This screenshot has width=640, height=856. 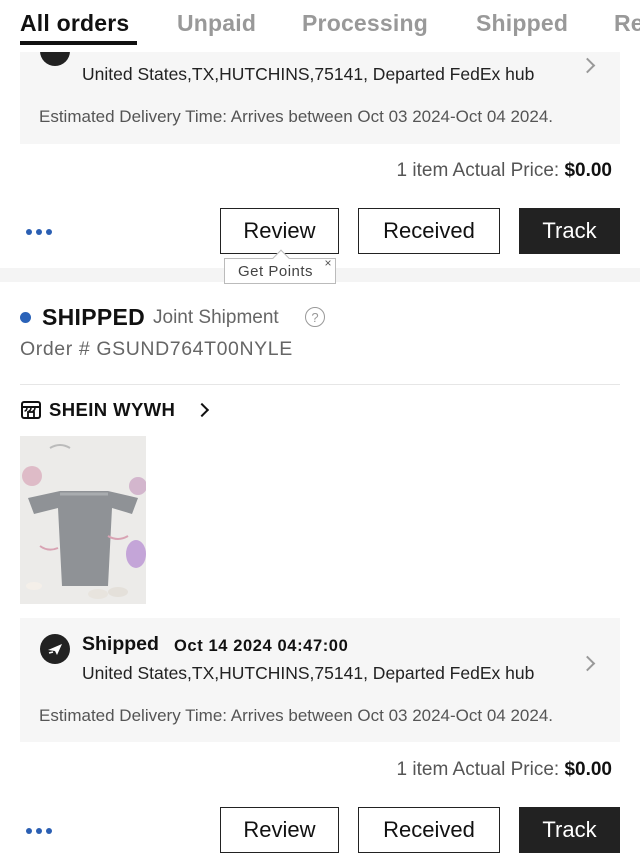 I want to click on tab-returns: Re, so click(x=627, y=23).